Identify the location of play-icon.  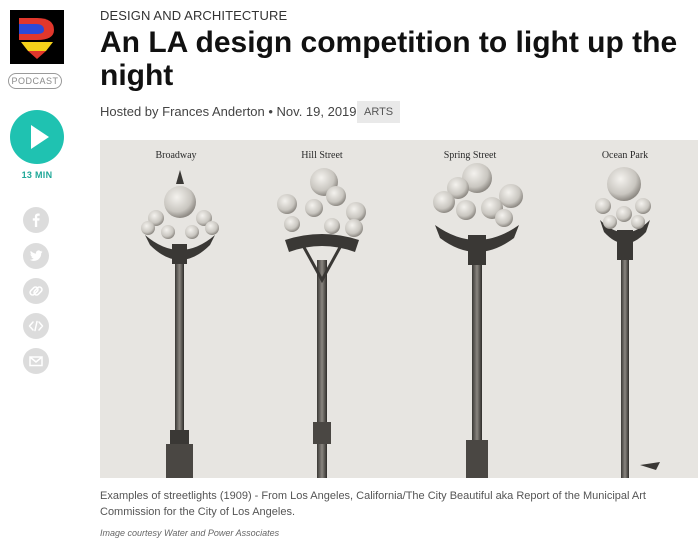
(40, 137).